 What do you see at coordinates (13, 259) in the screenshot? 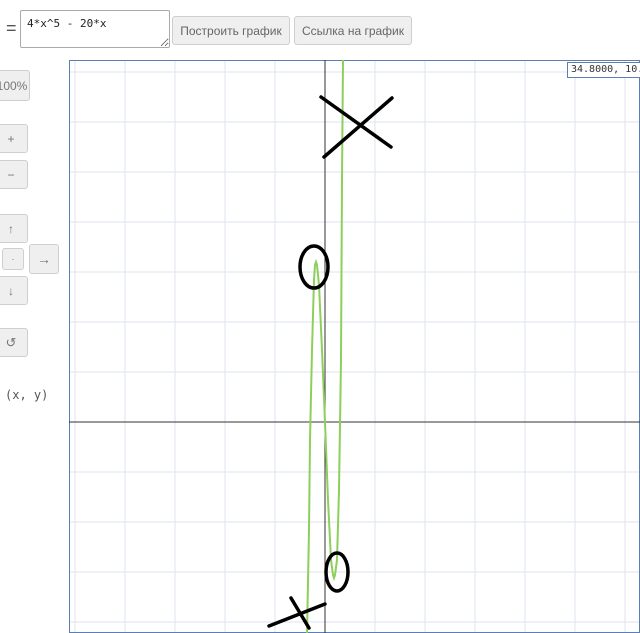
I see `pan-center-button: ·` at bounding box center [13, 259].